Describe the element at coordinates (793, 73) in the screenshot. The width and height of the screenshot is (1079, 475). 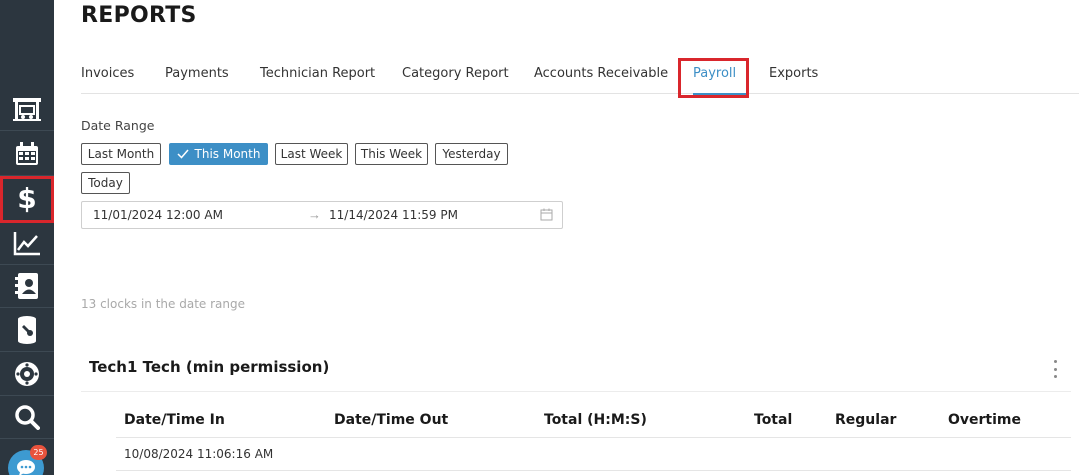
I see `tab-exports: Exports` at that location.